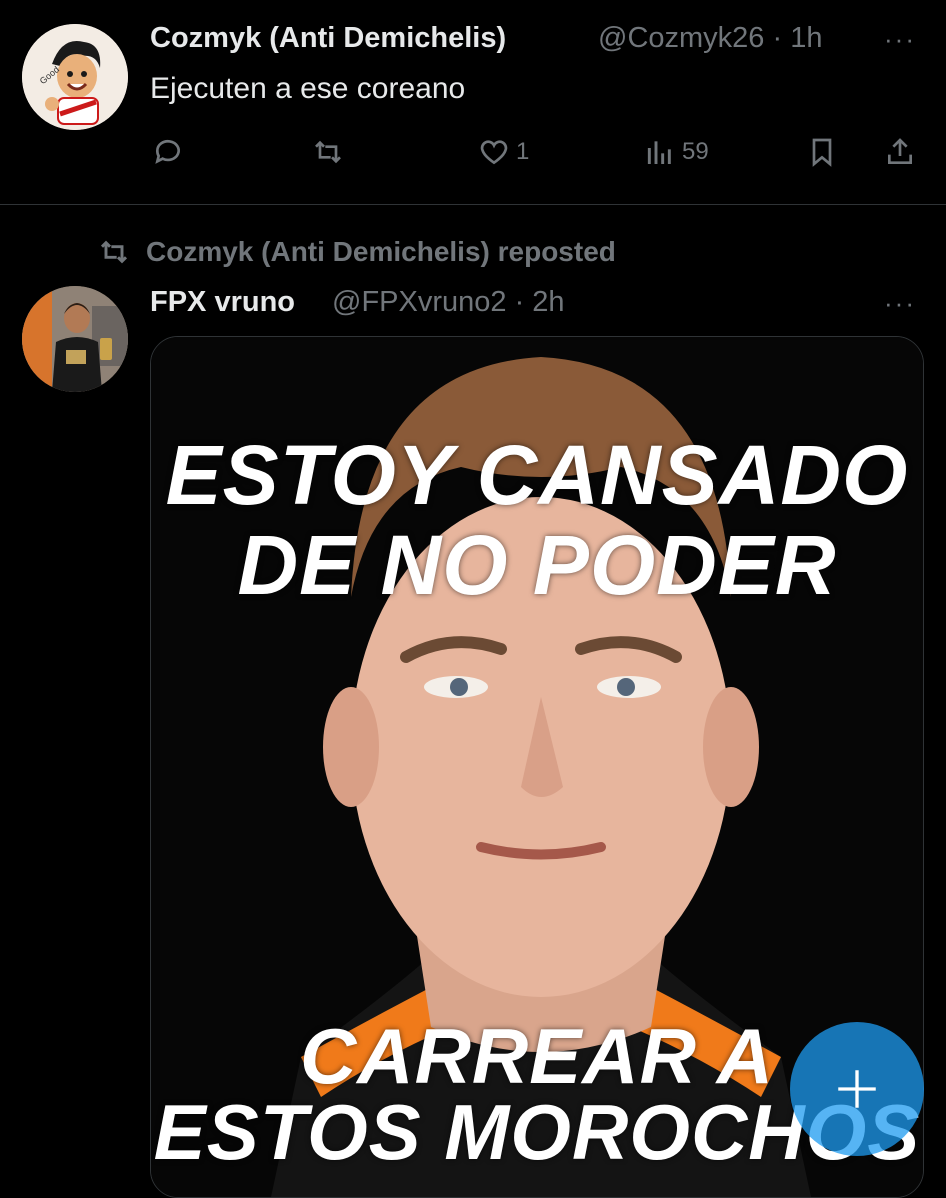 This screenshot has width=946, height=1198. I want to click on reply-button, so click(171, 152).